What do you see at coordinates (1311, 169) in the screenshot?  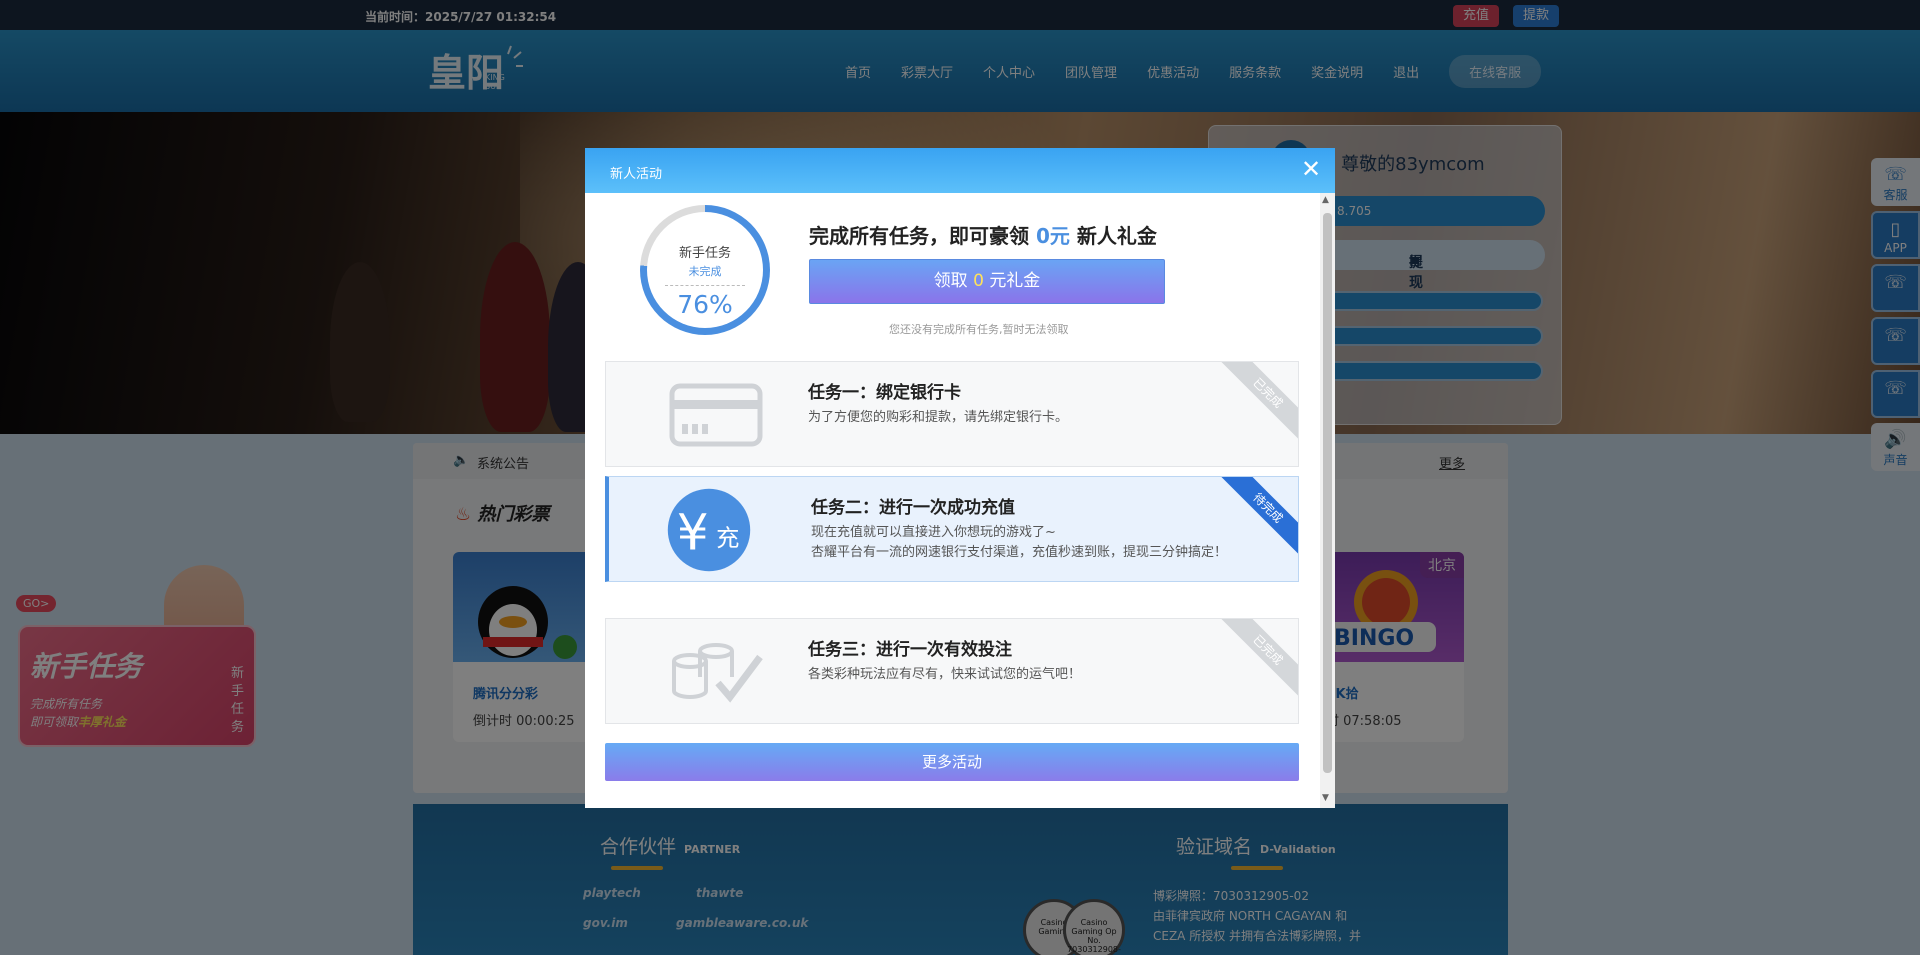 I see `close-icon: ✕` at bounding box center [1311, 169].